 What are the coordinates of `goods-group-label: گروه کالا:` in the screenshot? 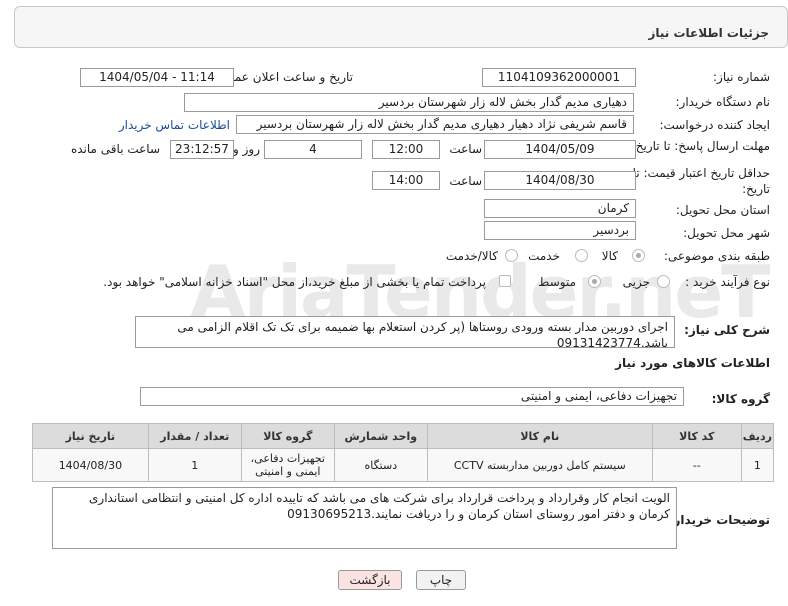 It's located at (740, 399).